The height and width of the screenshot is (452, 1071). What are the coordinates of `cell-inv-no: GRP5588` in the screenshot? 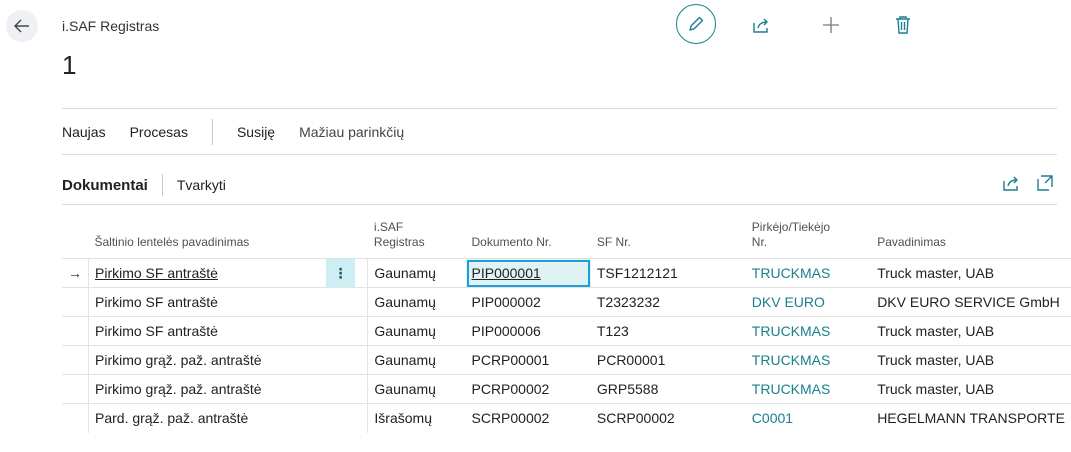 It's located at (668, 389).